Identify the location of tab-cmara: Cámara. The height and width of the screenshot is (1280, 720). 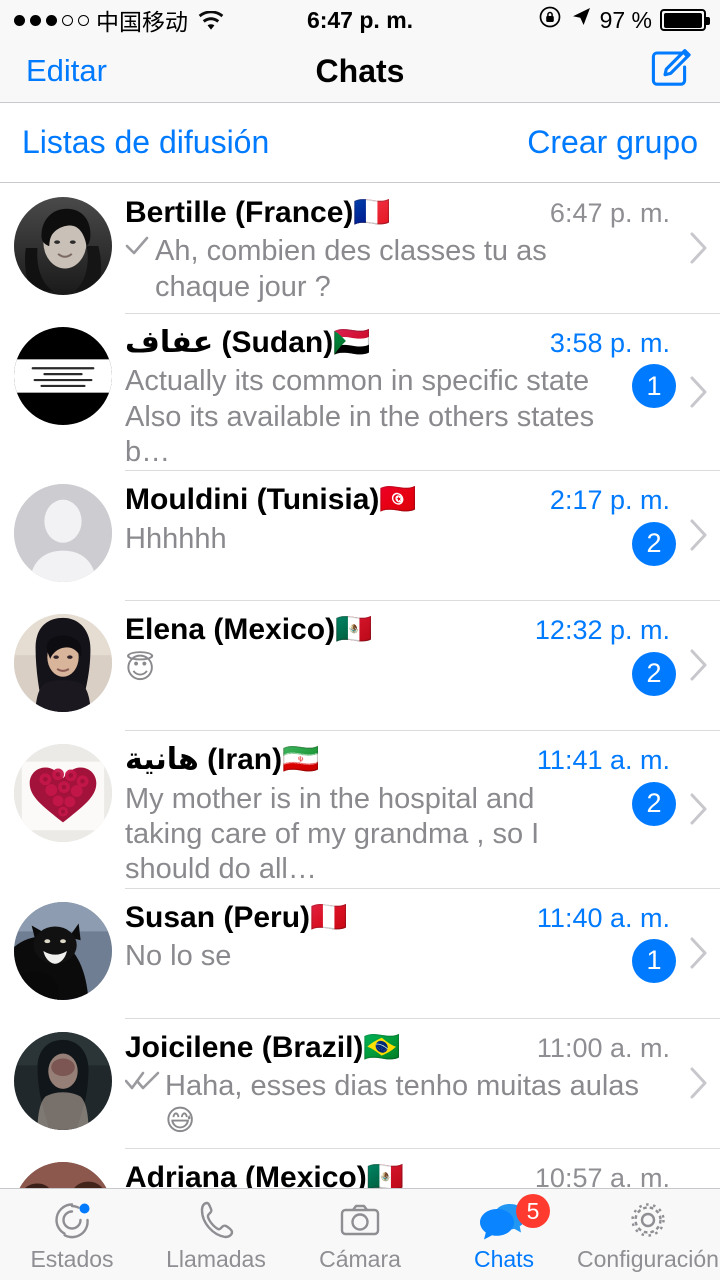
(360, 1235).